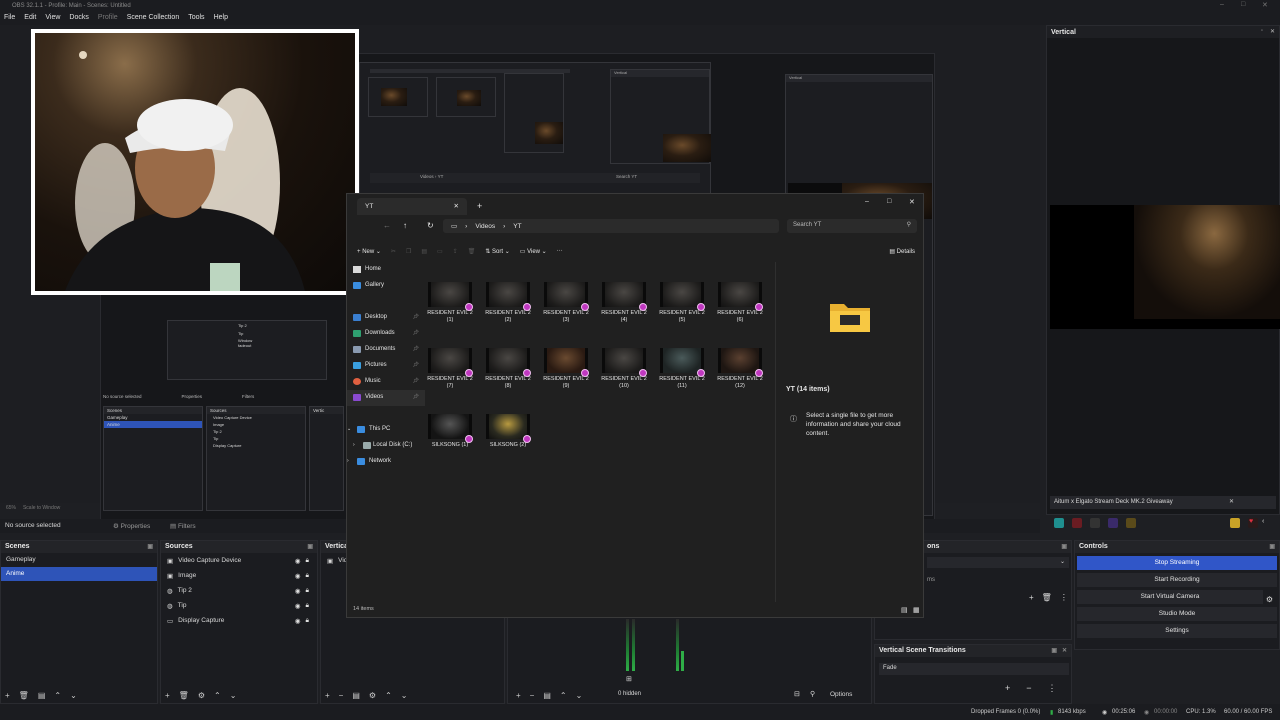 The width and height of the screenshot is (1280, 720). Describe the element at coordinates (563, 695) in the screenshot. I see `move-up-icon: ⌃` at that location.